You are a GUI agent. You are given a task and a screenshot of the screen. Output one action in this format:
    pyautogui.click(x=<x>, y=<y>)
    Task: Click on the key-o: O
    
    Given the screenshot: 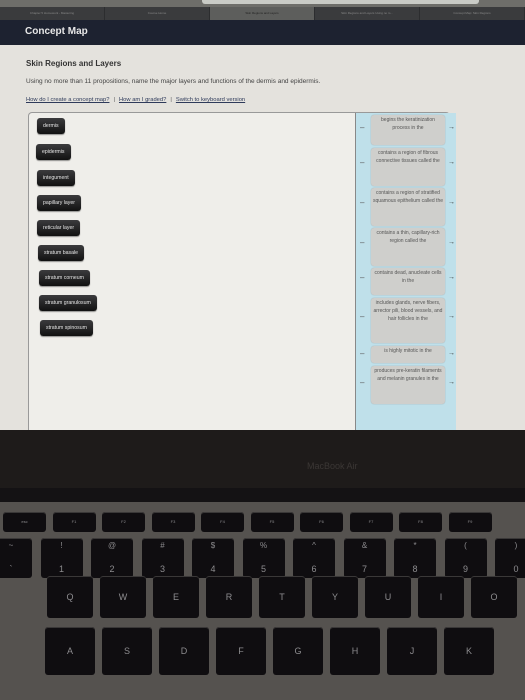 What is the action you would take?
    pyautogui.click(x=494, y=597)
    